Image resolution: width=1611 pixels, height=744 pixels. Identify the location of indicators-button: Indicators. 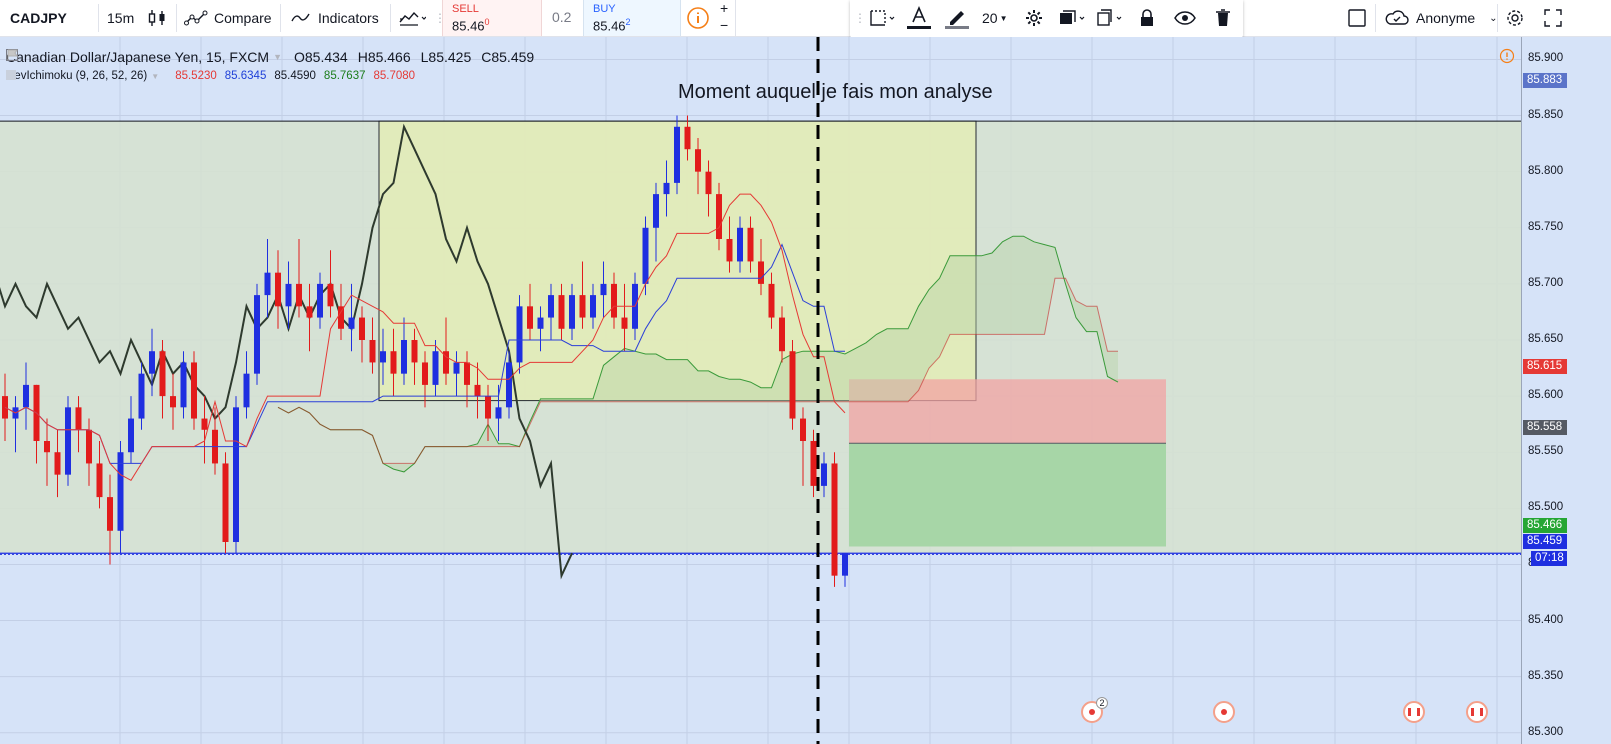
(334, 18).